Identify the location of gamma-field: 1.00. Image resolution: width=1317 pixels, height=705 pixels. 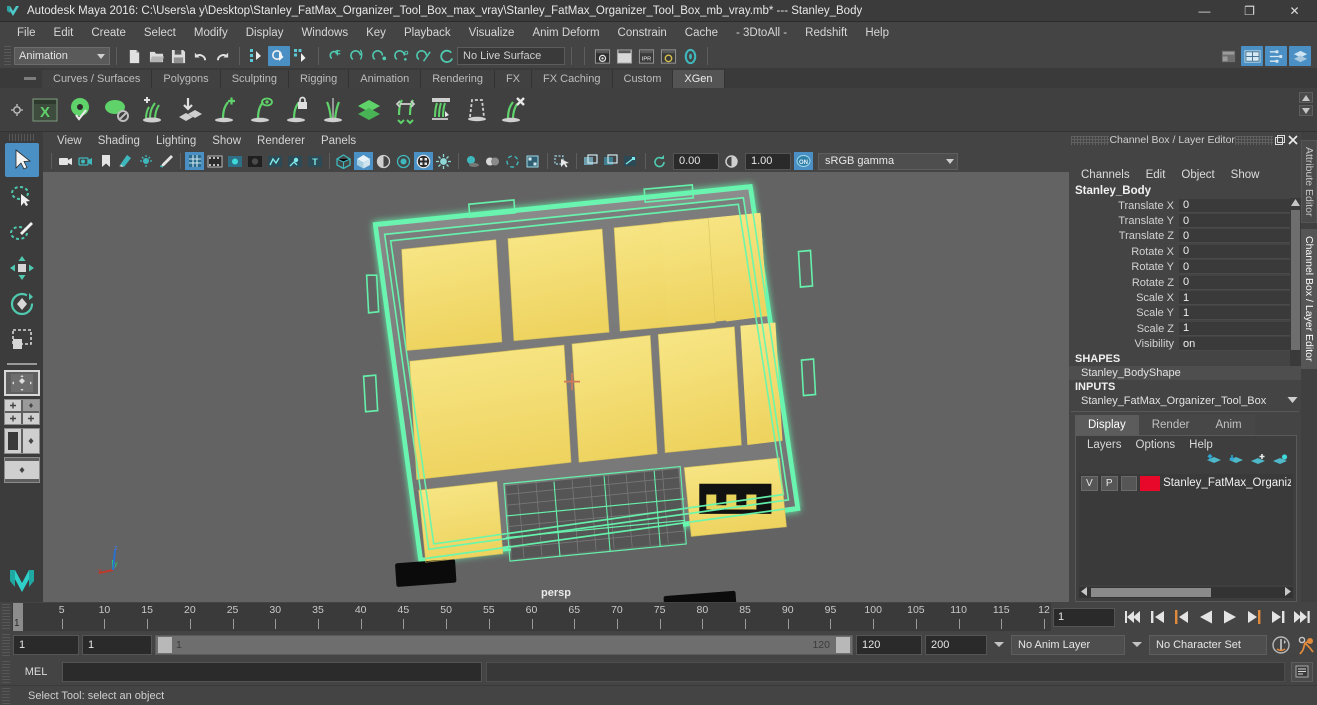
(768, 161).